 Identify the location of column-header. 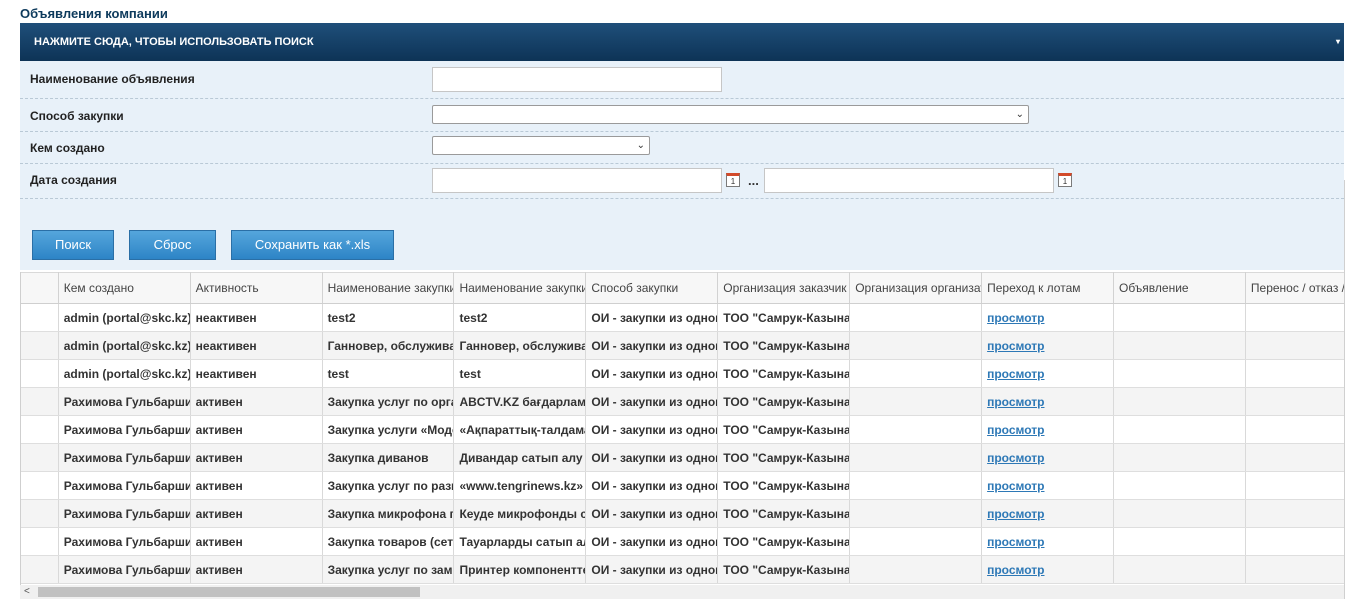
(40, 288).